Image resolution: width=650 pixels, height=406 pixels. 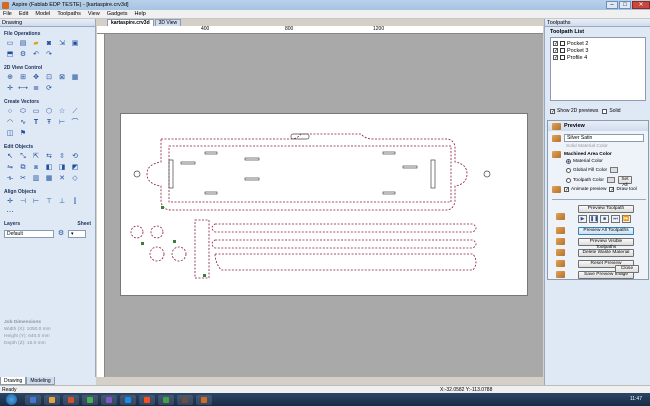 I want to click on measure-icon: ⟷, so click(x=23, y=88).